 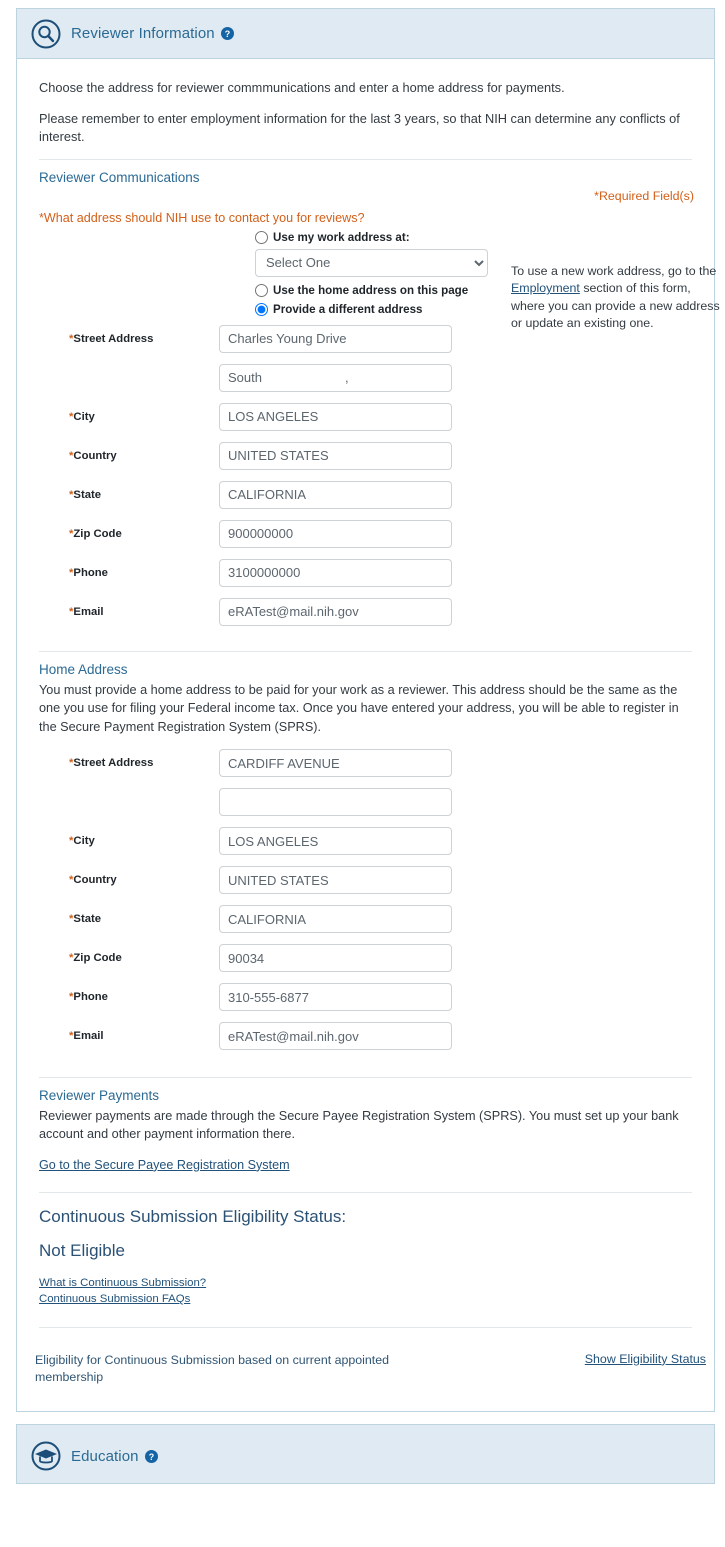 I want to click on field-label-comm-state: *State, so click(x=85, y=494).